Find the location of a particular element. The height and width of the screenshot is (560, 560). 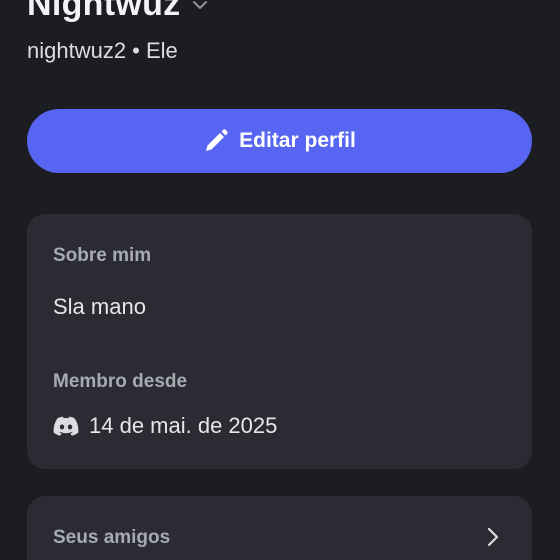

your-friends-link: Seus amigos is located at coordinates (279, 528).